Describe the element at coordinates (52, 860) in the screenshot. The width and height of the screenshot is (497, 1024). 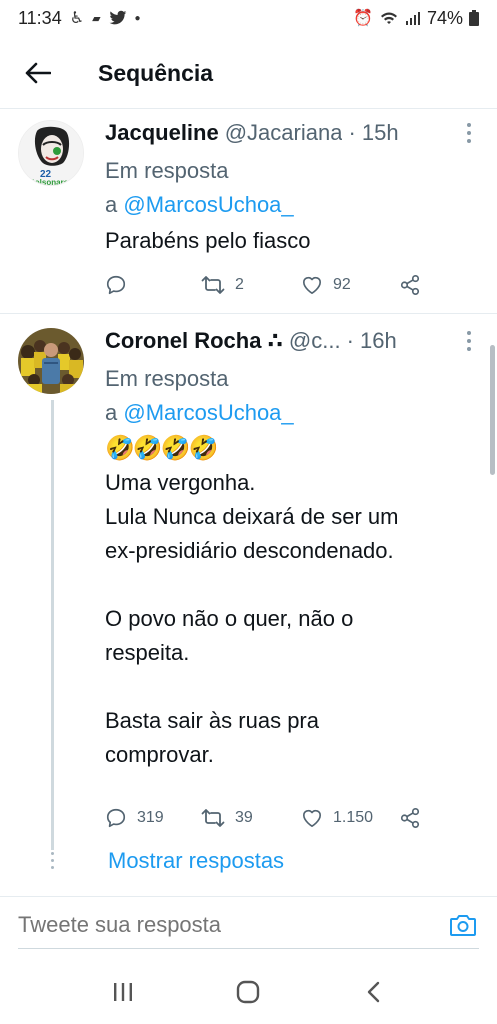
I see `thread-dots` at that location.